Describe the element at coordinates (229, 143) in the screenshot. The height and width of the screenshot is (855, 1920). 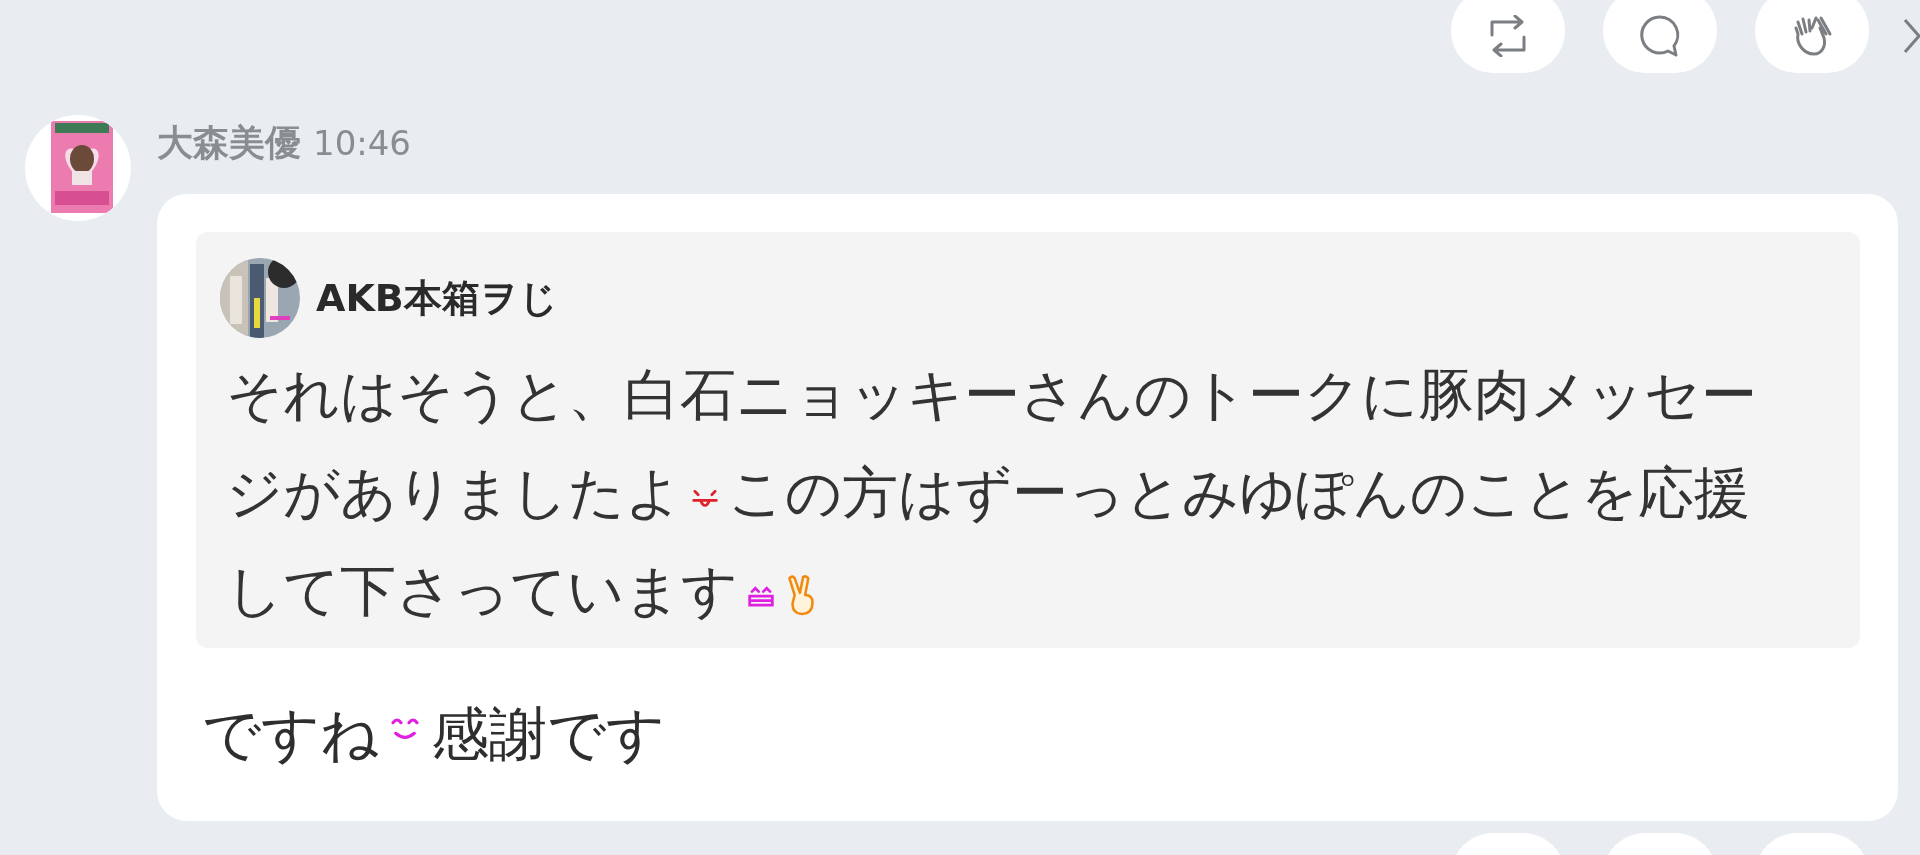
I see `author-name: 大森美優` at that location.